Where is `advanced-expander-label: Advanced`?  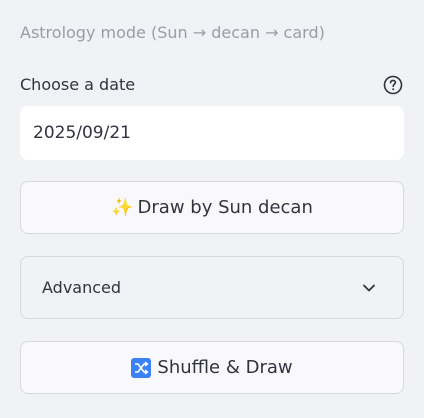 advanced-expander-label: Advanced is located at coordinates (82, 287).